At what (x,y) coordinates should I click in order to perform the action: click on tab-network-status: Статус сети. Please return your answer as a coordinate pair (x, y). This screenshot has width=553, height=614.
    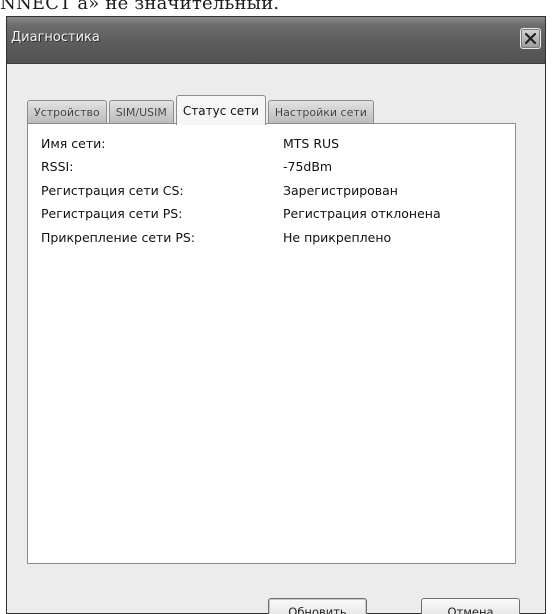
    Looking at the image, I should click on (220, 110).